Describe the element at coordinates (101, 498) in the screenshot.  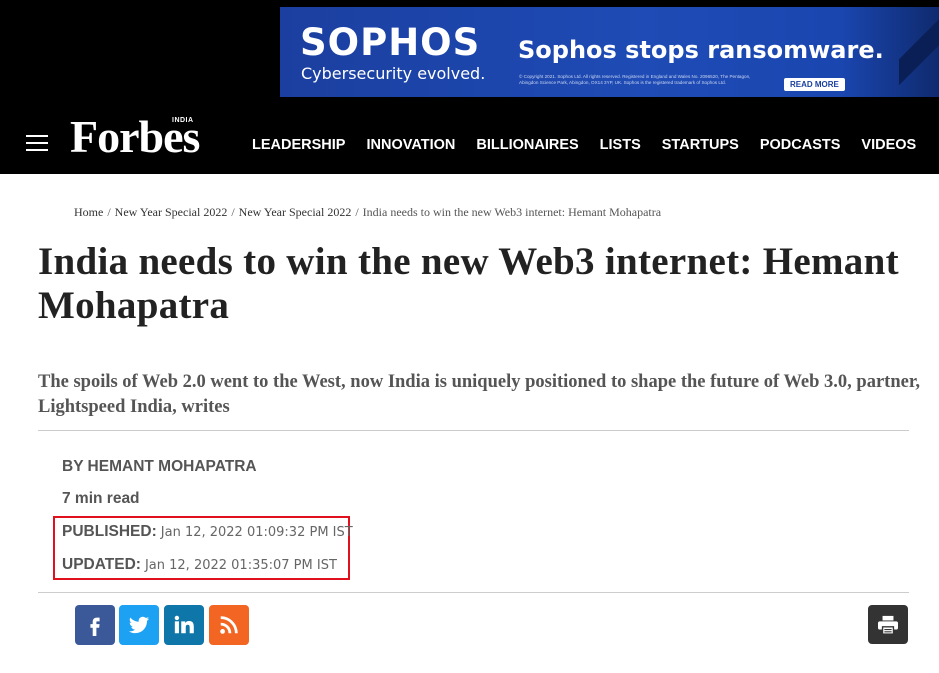
I see `read-time: 7 min read` at that location.